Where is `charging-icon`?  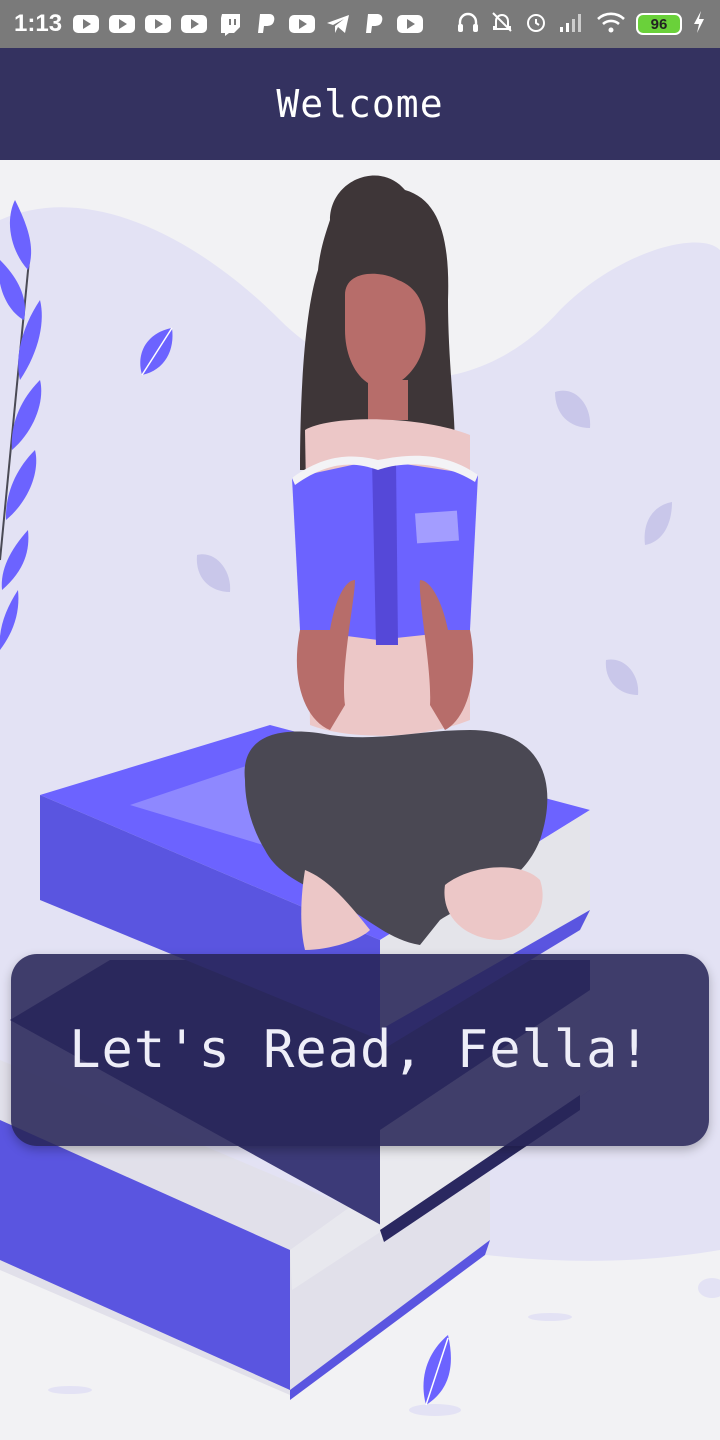 charging-icon is located at coordinates (699, 24).